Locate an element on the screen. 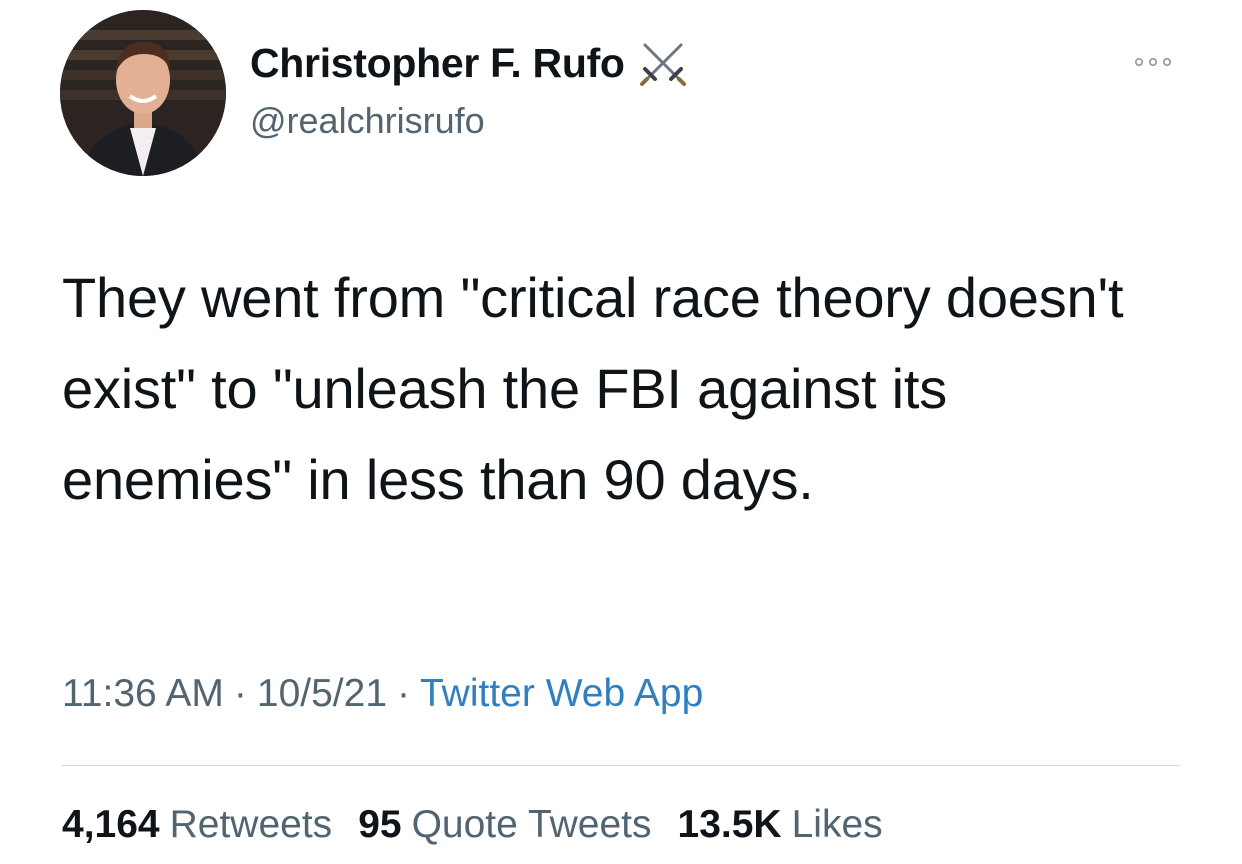 The height and width of the screenshot is (864, 1242). tweet-stats: 4,164 Retweets 95 Quote Tweets 13.5K Likes is located at coordinates (472, 825).